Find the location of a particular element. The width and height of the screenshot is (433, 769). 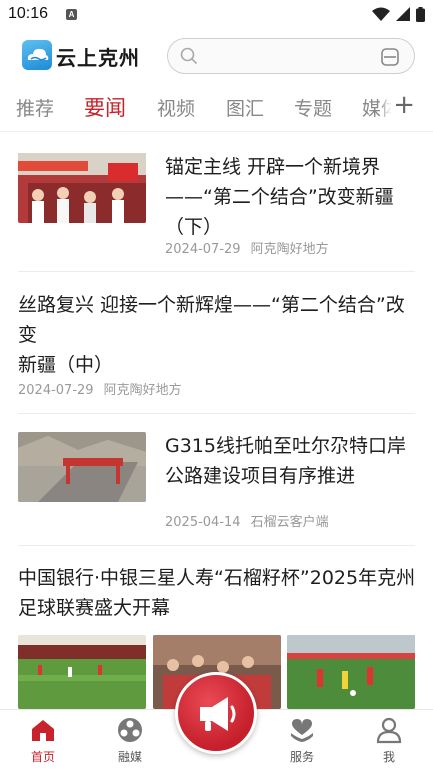

app-logo-icon is located at coordinates (37, 55).